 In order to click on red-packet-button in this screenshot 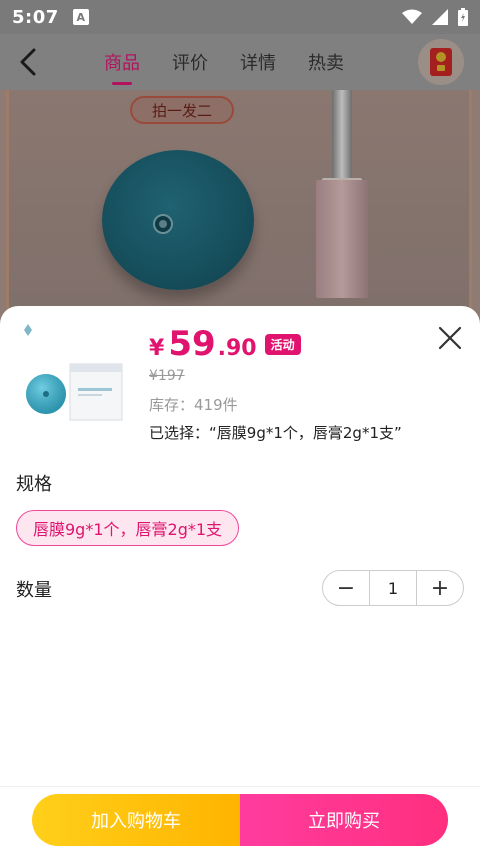, I will do `click(441, 62)`.